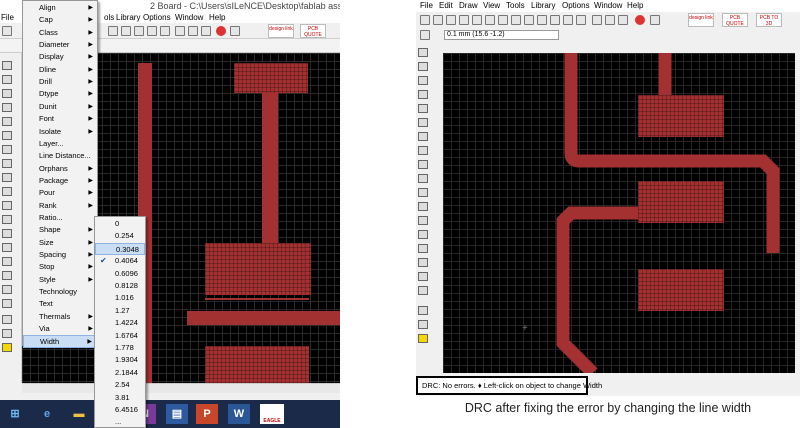 This screenshot has width=800, height=428. I want to click on width-option: 0.3048, so click(120, 249).